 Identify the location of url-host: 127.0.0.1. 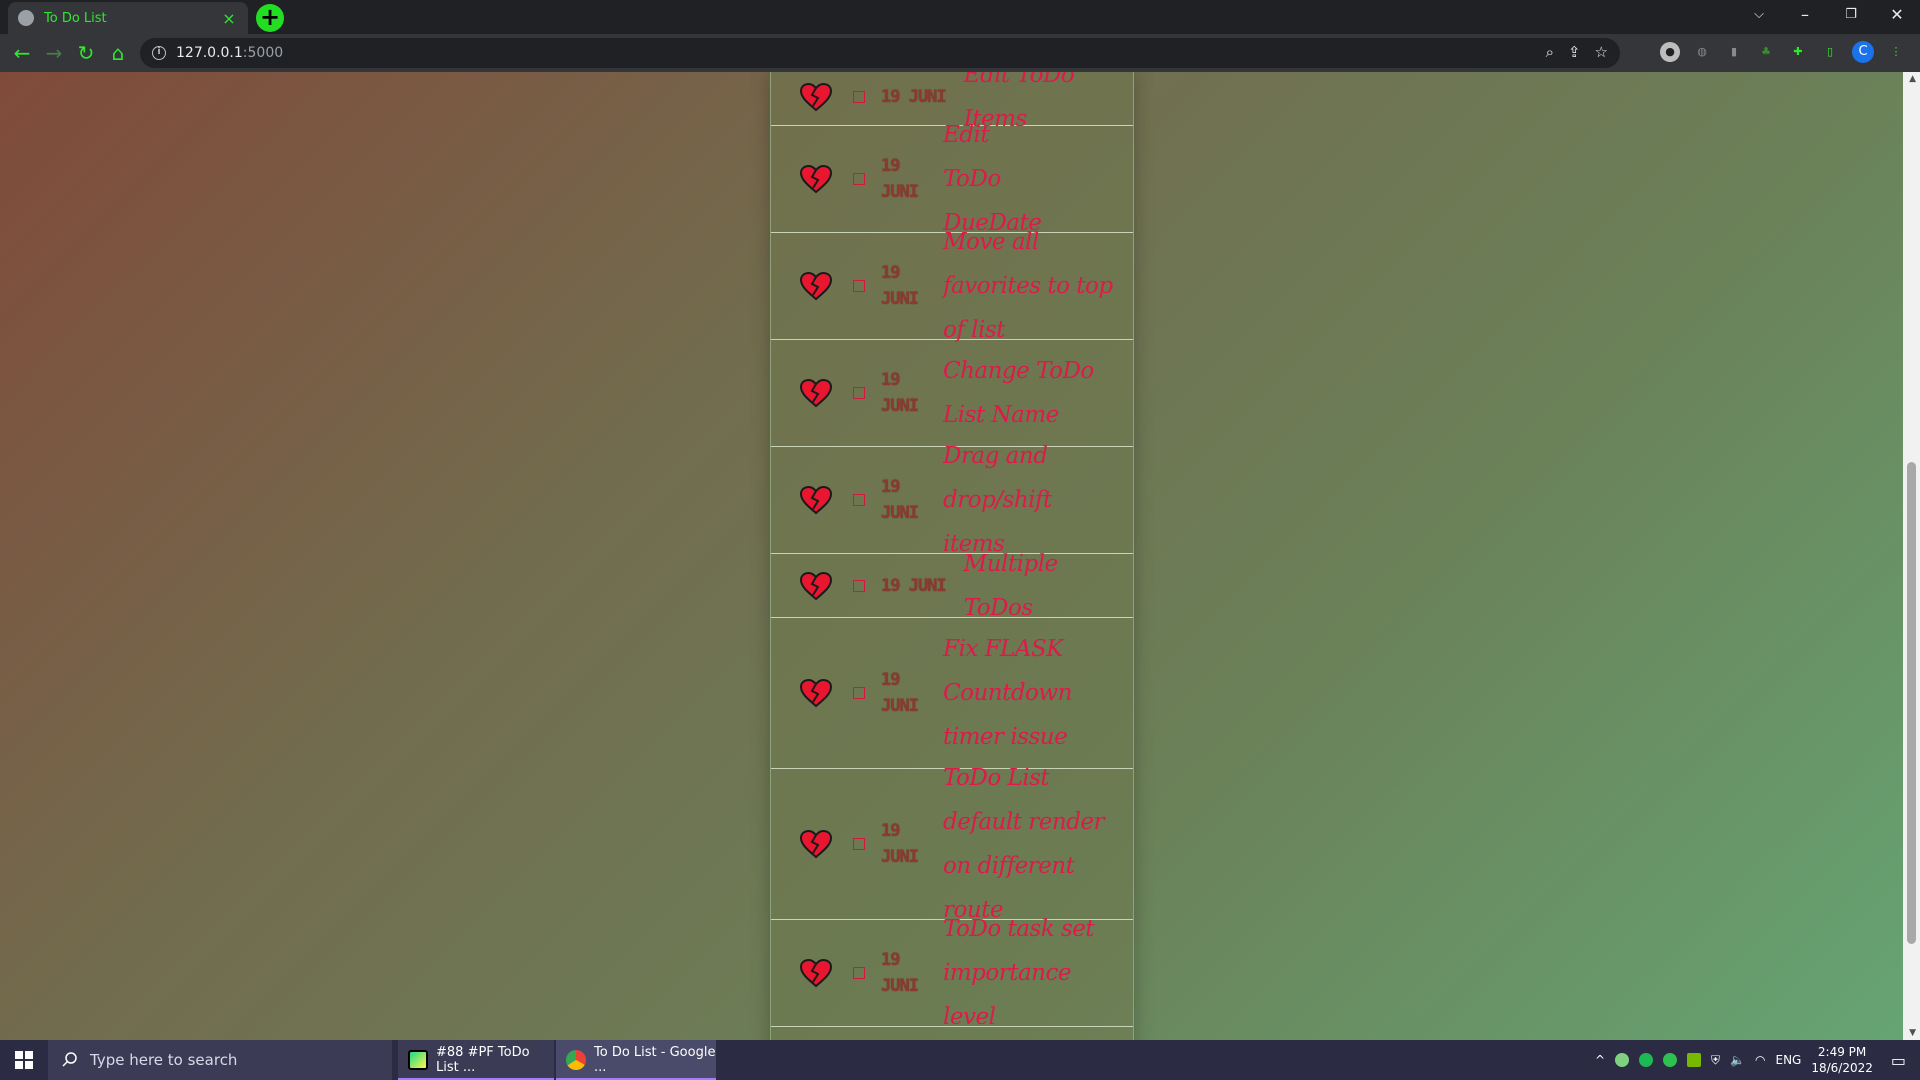
(209, 53).